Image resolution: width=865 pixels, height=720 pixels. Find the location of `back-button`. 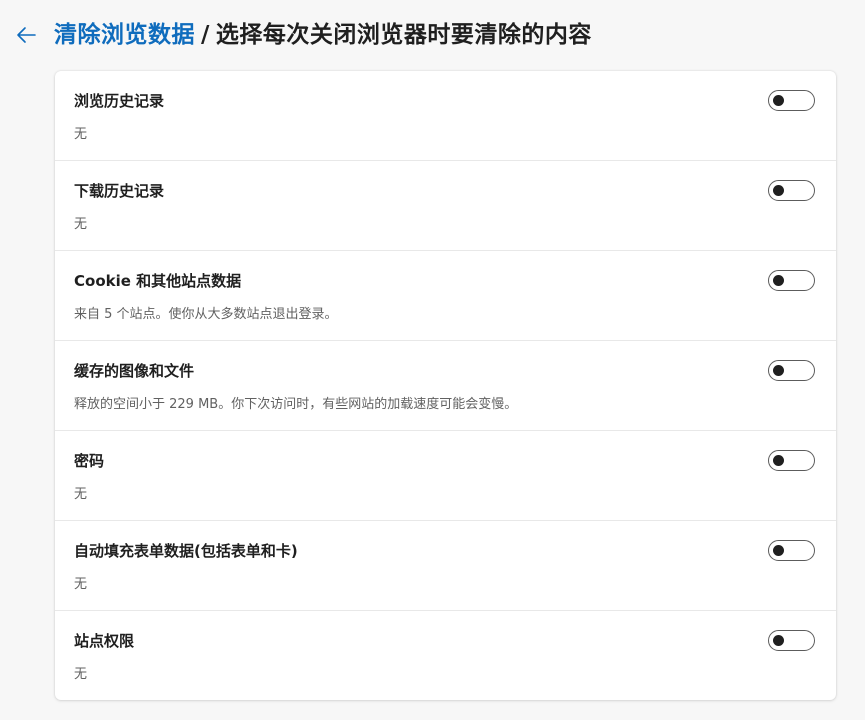

back-button is located at coordinates (26, 35).